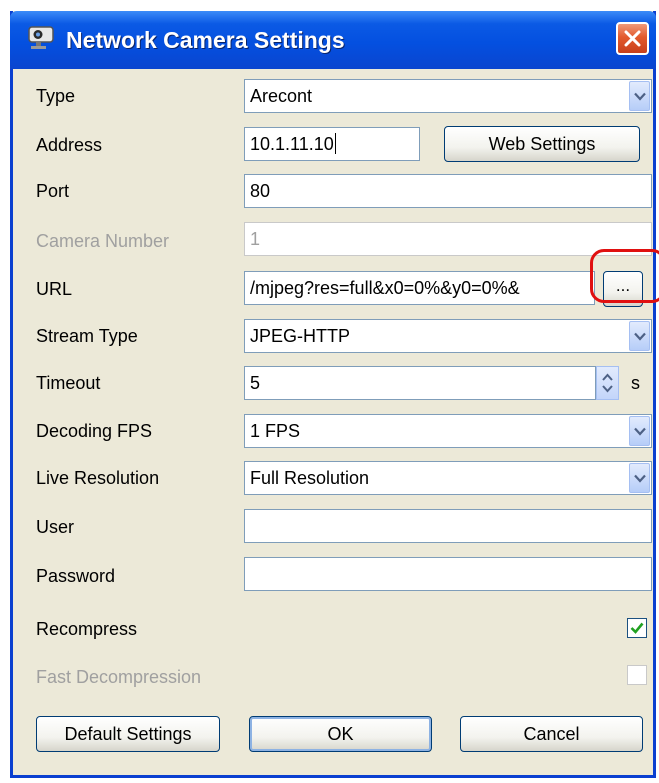 Image resolution: width=659 pixels, height=783 pixels. What do you see at coordinates (255, 383) in the screenshot?
I see `timeout-value: 5` at bounding box center [255, 383].